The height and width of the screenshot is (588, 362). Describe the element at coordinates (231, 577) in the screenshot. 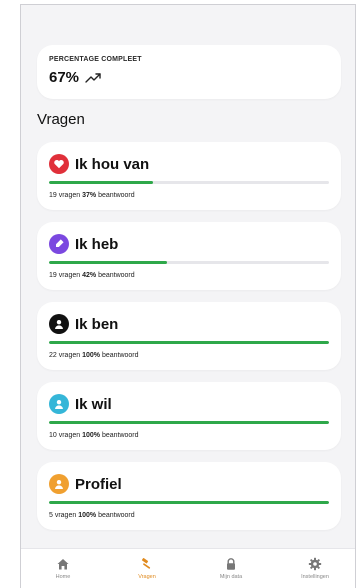

I see `nav-label: Mijn data` at that location.